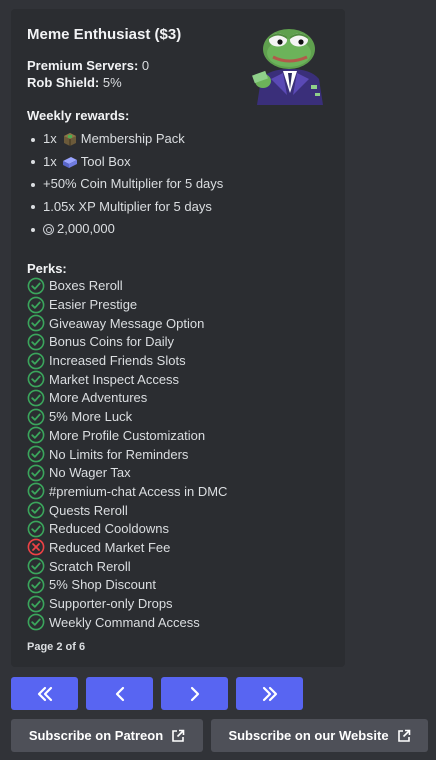 This screenshot has height=760, width=436. I want to click on chevron-left-icon, so click(119, 693).